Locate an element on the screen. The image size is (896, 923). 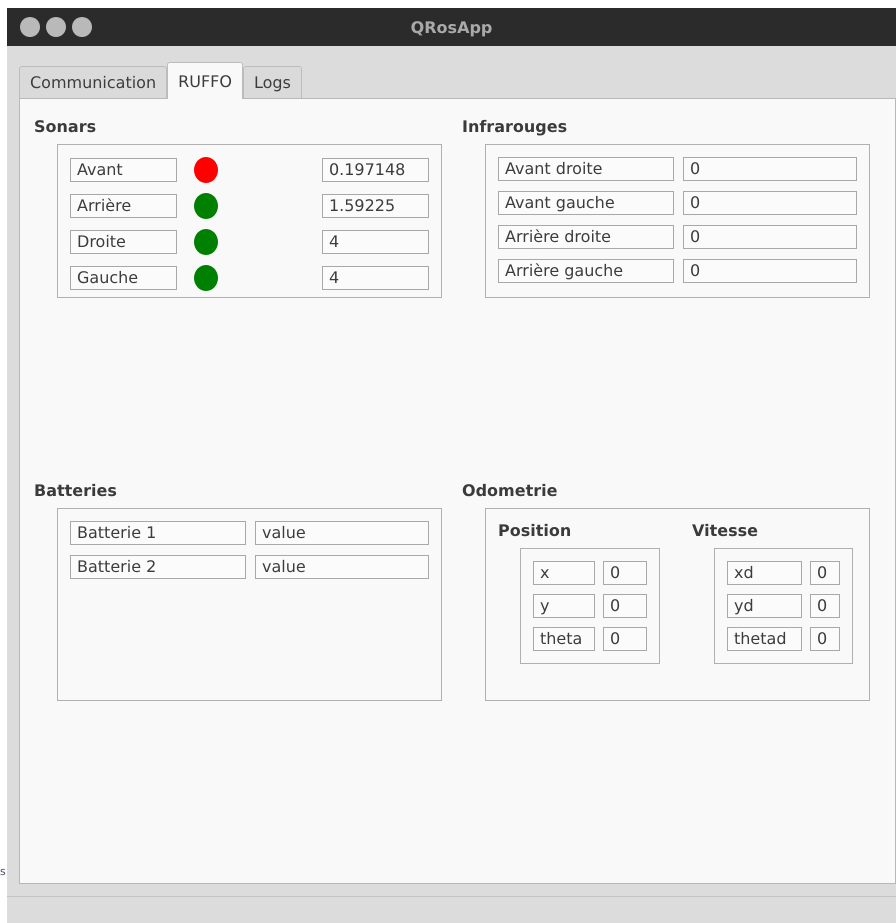
subgroup-title: Position is located at coordinates (535, 530).